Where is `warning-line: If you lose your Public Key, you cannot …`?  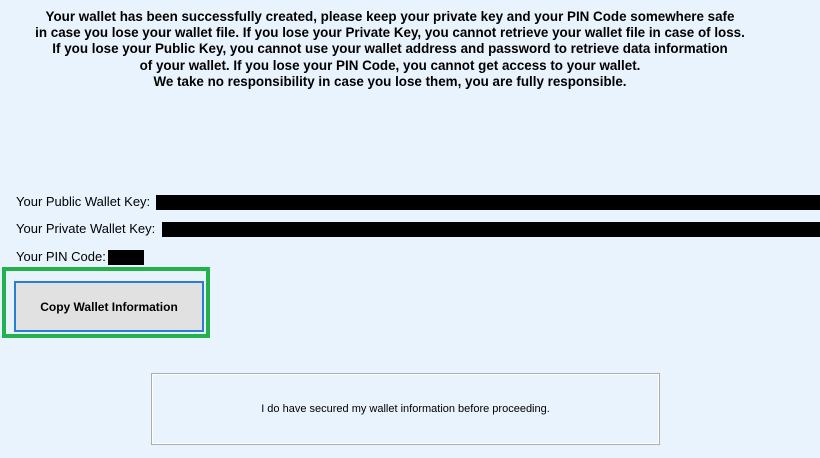 warning-line: If you lose your Public Key, you cannot … is located at coordinates (390, 49).